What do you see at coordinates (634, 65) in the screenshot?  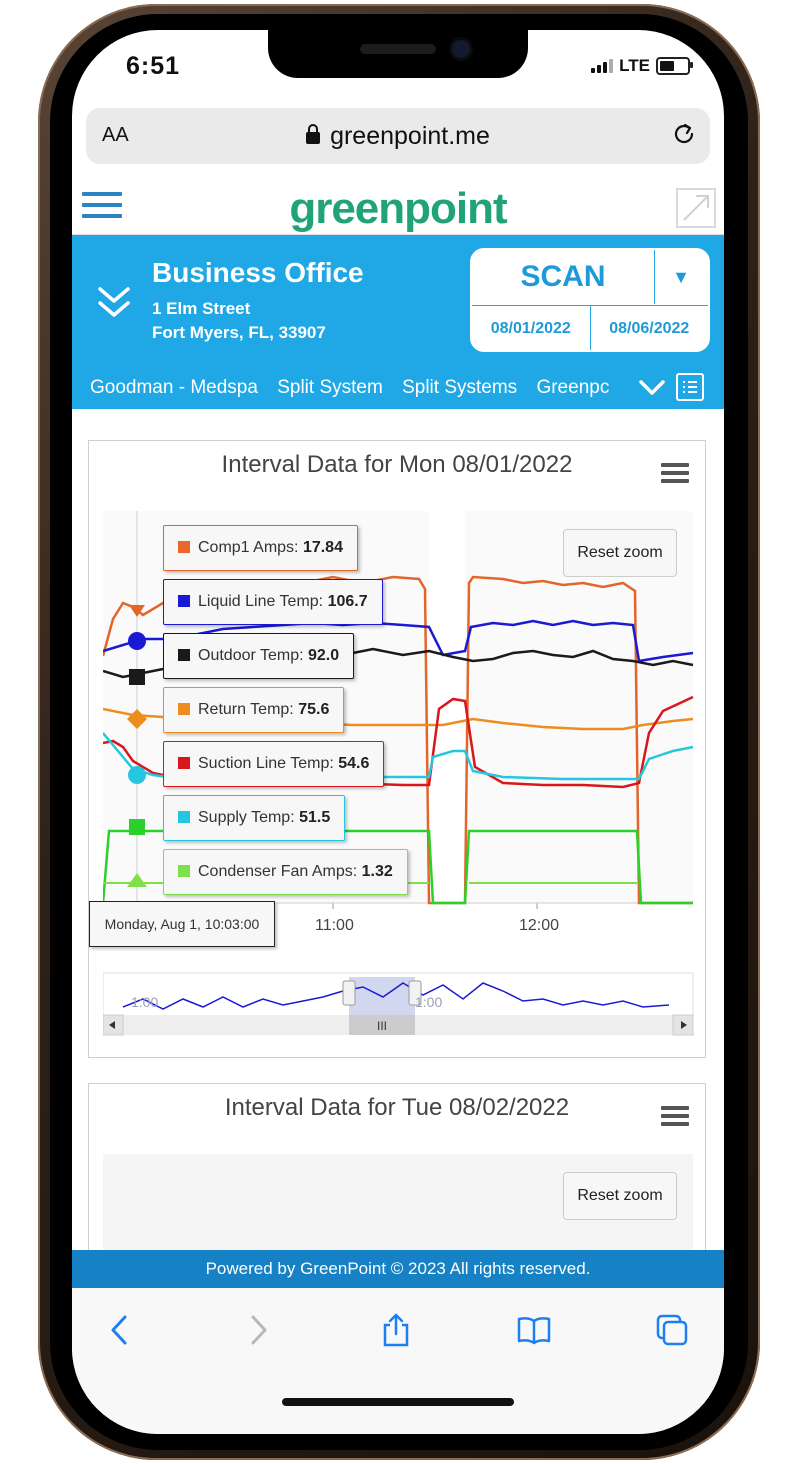 I see `network-label: LTE` at bounding box center [634, 65].